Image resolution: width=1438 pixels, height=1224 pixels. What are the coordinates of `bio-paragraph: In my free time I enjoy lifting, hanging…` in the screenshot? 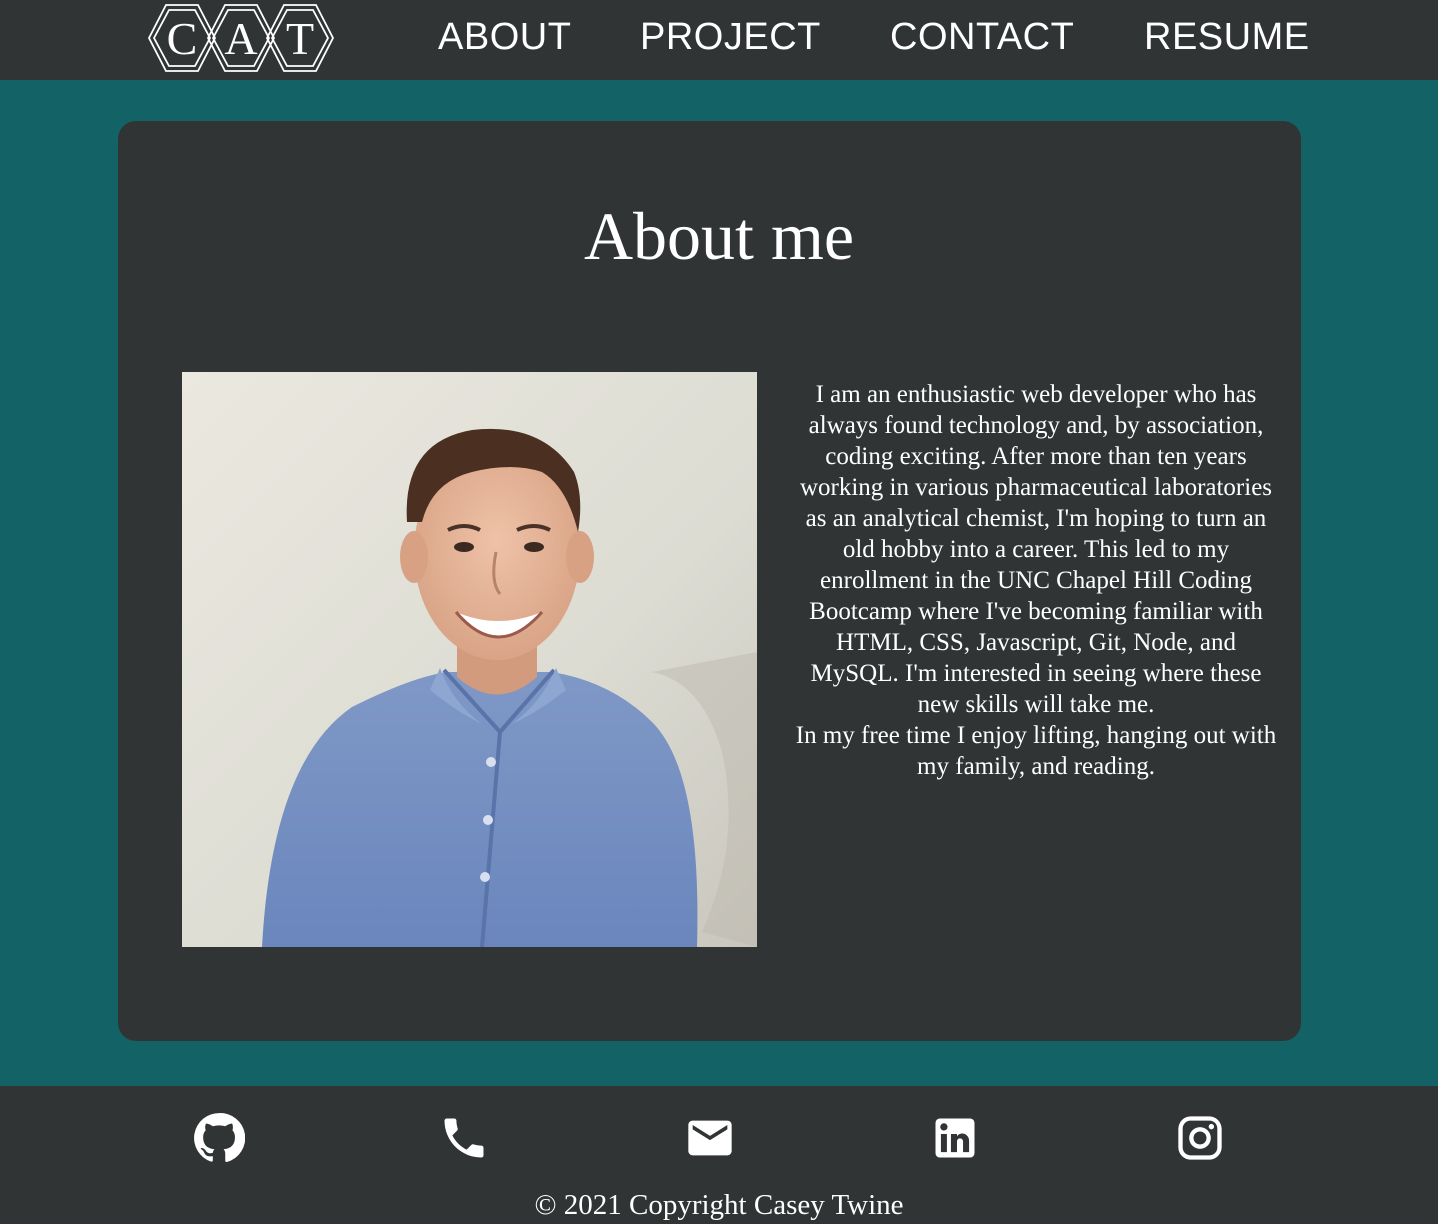 It's located at (1036, 751).